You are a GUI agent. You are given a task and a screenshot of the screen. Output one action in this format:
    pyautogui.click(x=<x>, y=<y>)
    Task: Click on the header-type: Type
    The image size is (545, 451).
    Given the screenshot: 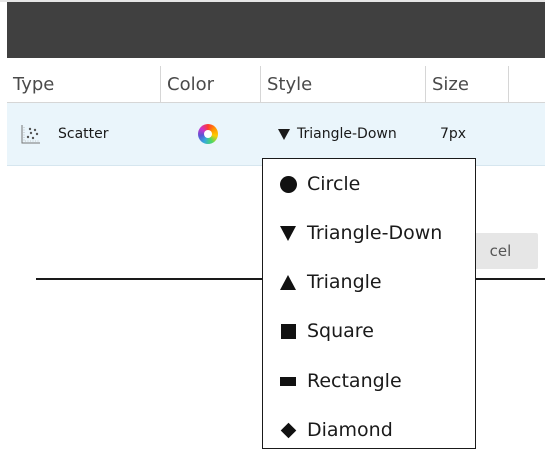 What is the action you would take?
    pyautogui.click(x=34, y=84)
    